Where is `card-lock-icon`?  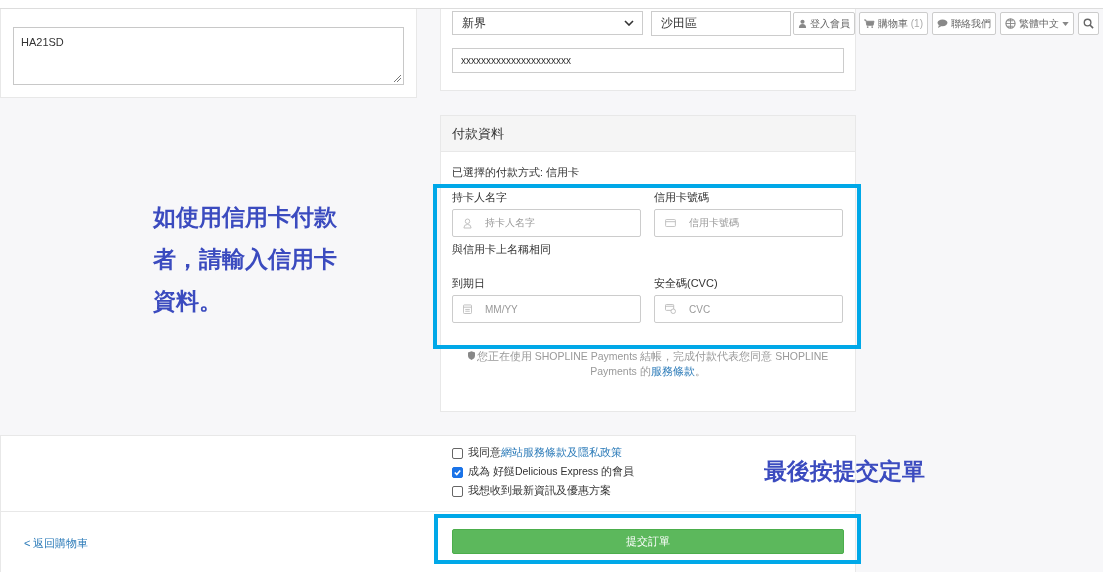 card-lock-icon is located at coordinates (670, 309).